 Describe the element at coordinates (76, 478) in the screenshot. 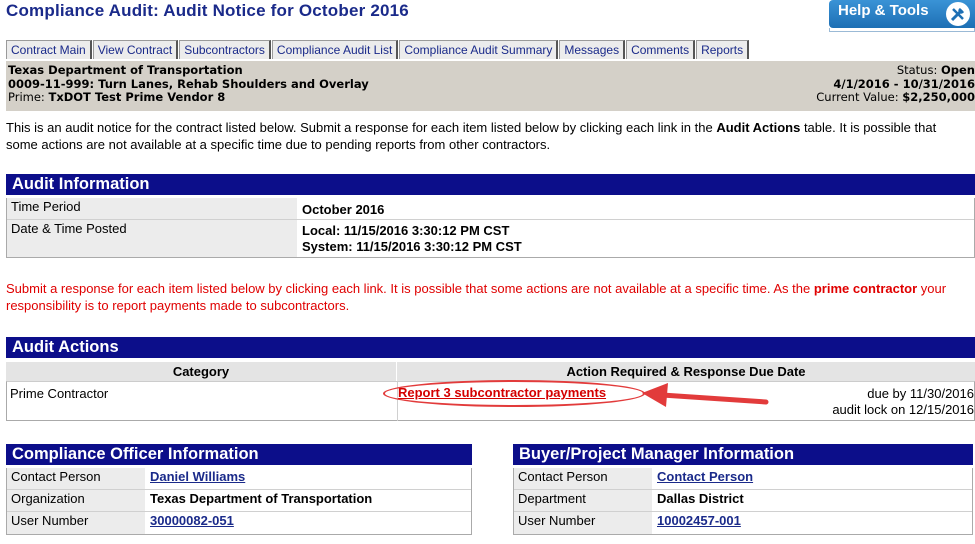

I see `co-contact-label: Contact Person` at that location.